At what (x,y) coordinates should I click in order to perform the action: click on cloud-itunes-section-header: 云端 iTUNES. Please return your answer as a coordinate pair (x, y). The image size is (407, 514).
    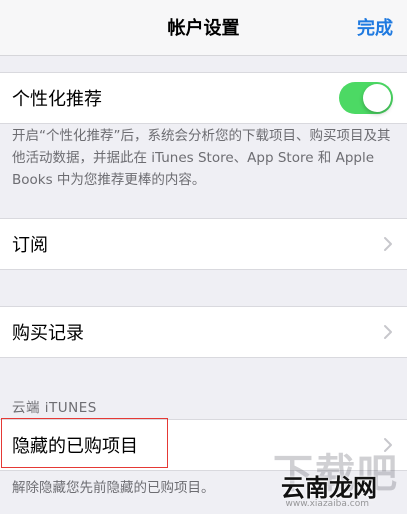
    Looking at the image, I should click on (54, 408).